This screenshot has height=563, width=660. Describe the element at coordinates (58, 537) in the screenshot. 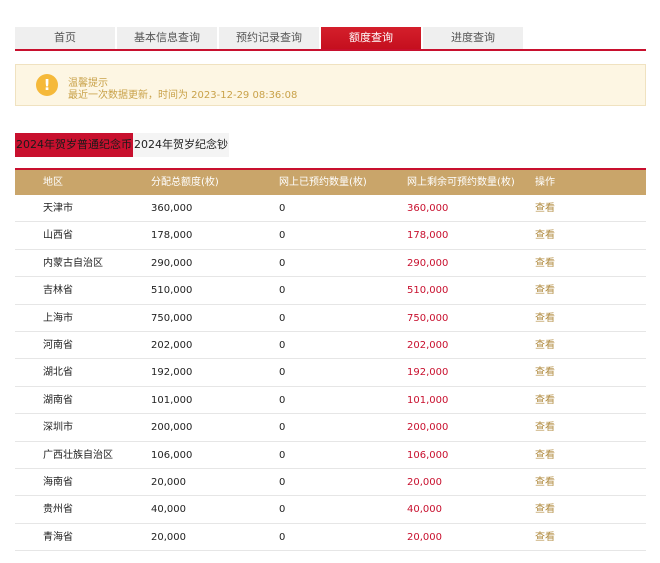

I see `region-cell: 青海省` at that location.